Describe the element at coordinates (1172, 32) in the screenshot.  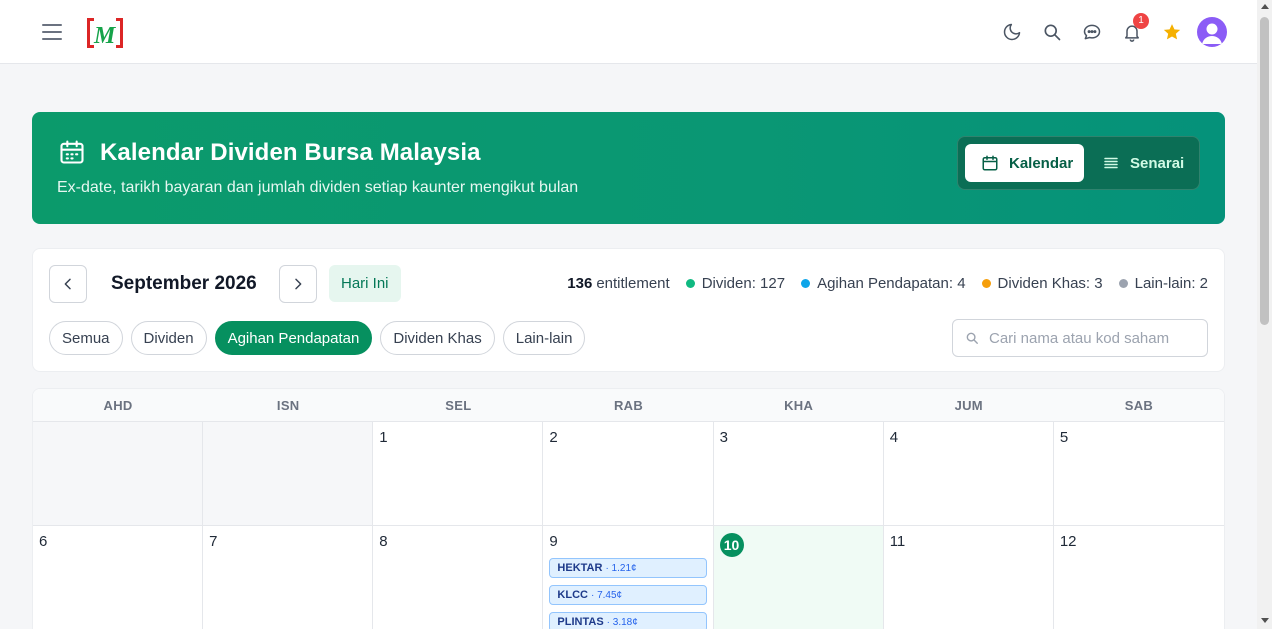
I see `star-icon` at that location.